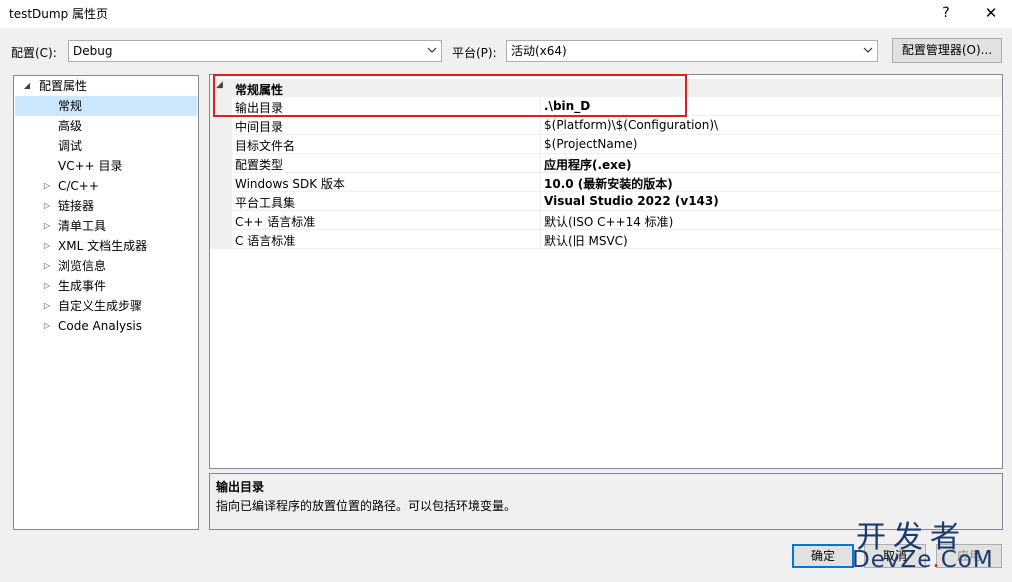 This screenshot has width=1012, height=582. I want to click on property-value: 默认(旧 MSVC), so click(586, 240).